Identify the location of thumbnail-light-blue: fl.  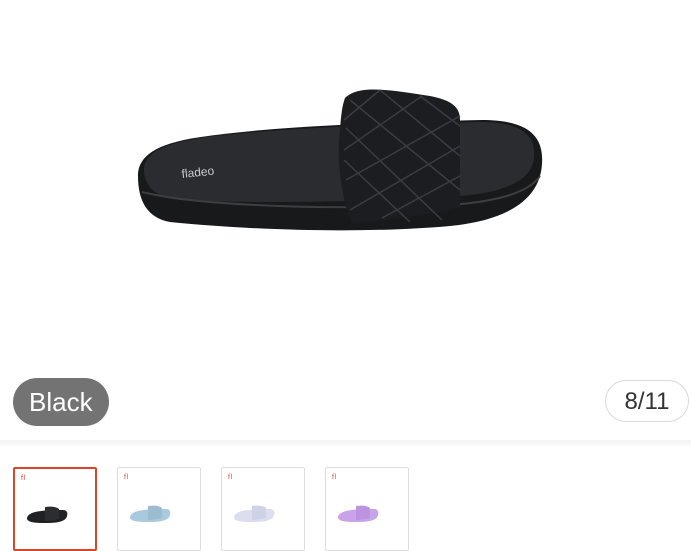
(159, 509).